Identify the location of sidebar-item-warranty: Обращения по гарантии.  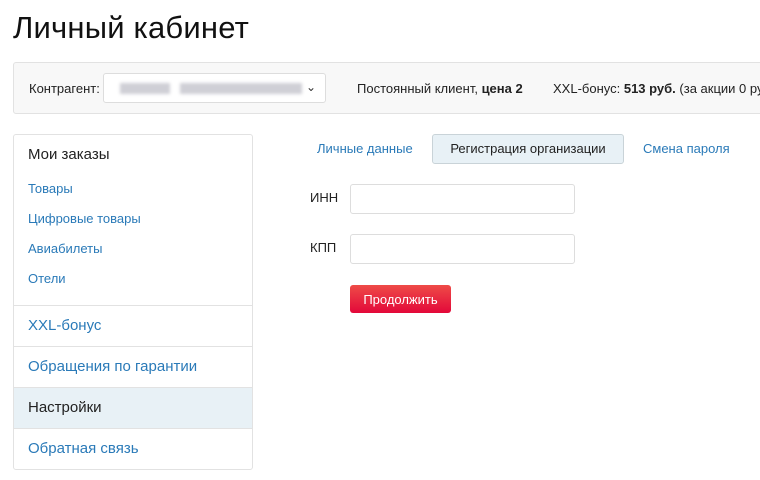
(133, 367).